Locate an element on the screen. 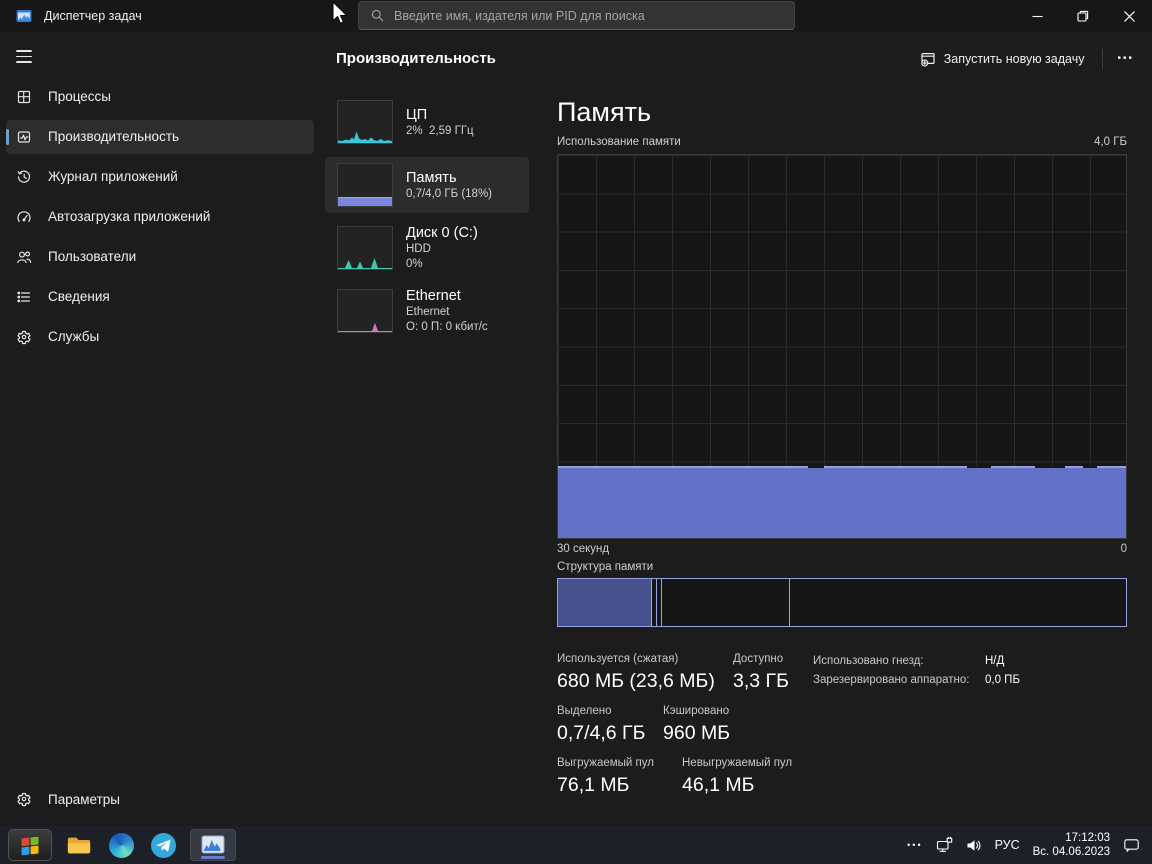 Image resolution: width=1152 pixels, height=864 pixels. stat-value: 0,7/4,6 ГБ is located at coordinates (601, 733).